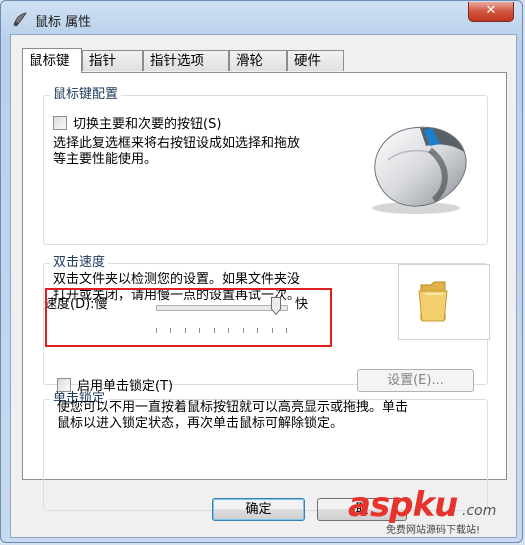 The image size is (525, 545). What do you see at coordinates (433, 301) in the screenshot?
I see `folder-icon` at bounding box center [433, 301].